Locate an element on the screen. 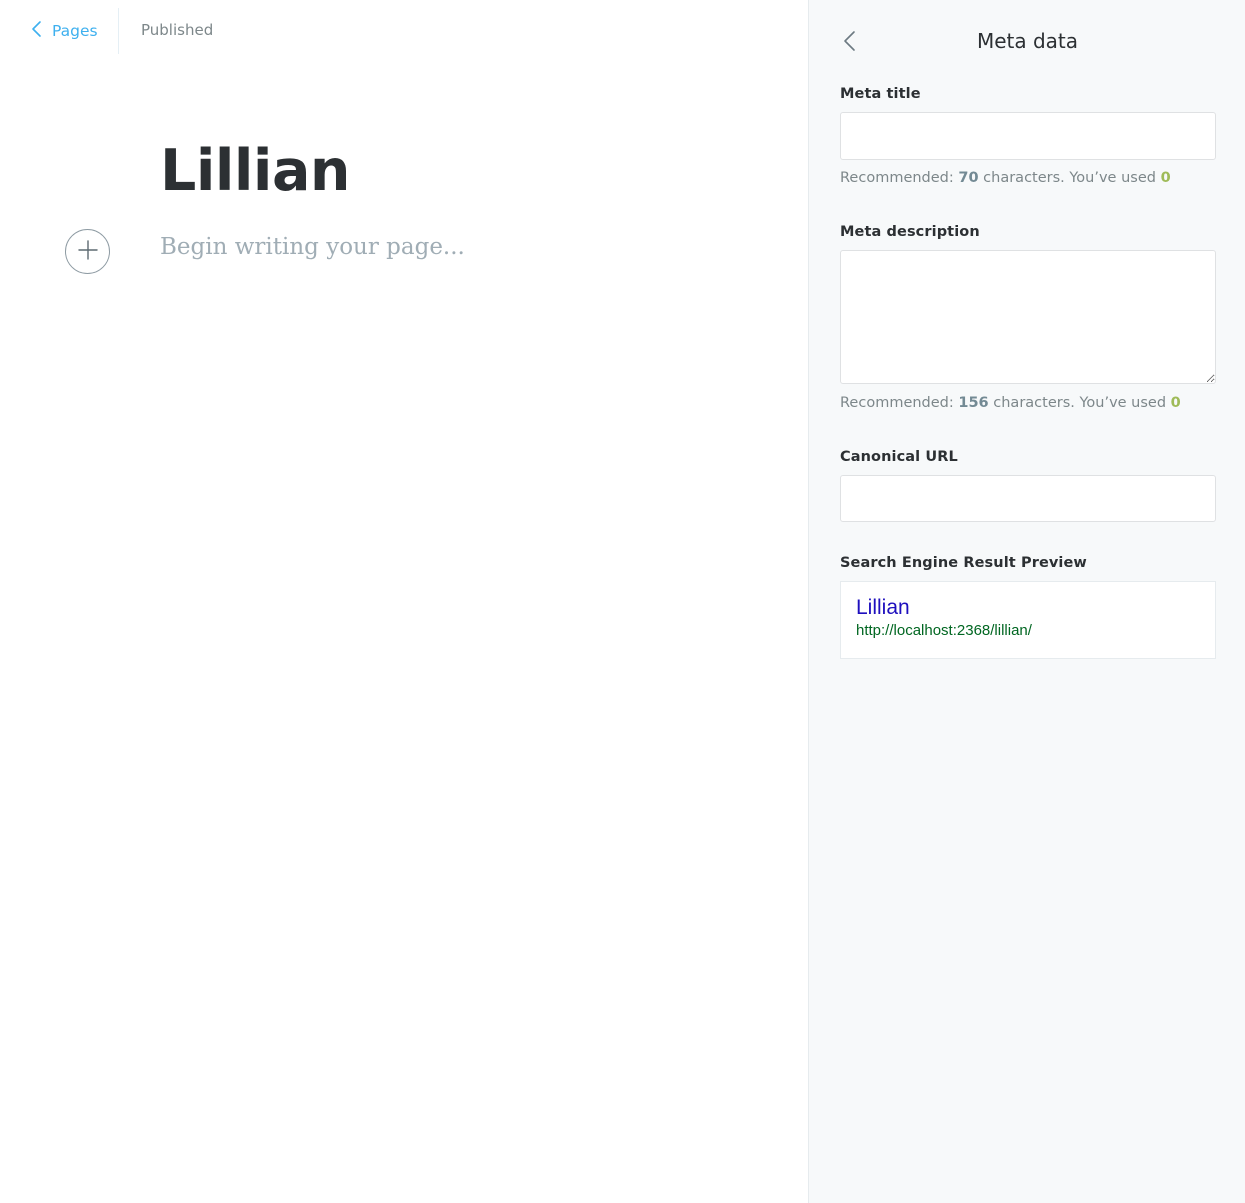 The width and height of the screenshot is (1245, 1203). plus-icon is located at coordinates (88, 252).